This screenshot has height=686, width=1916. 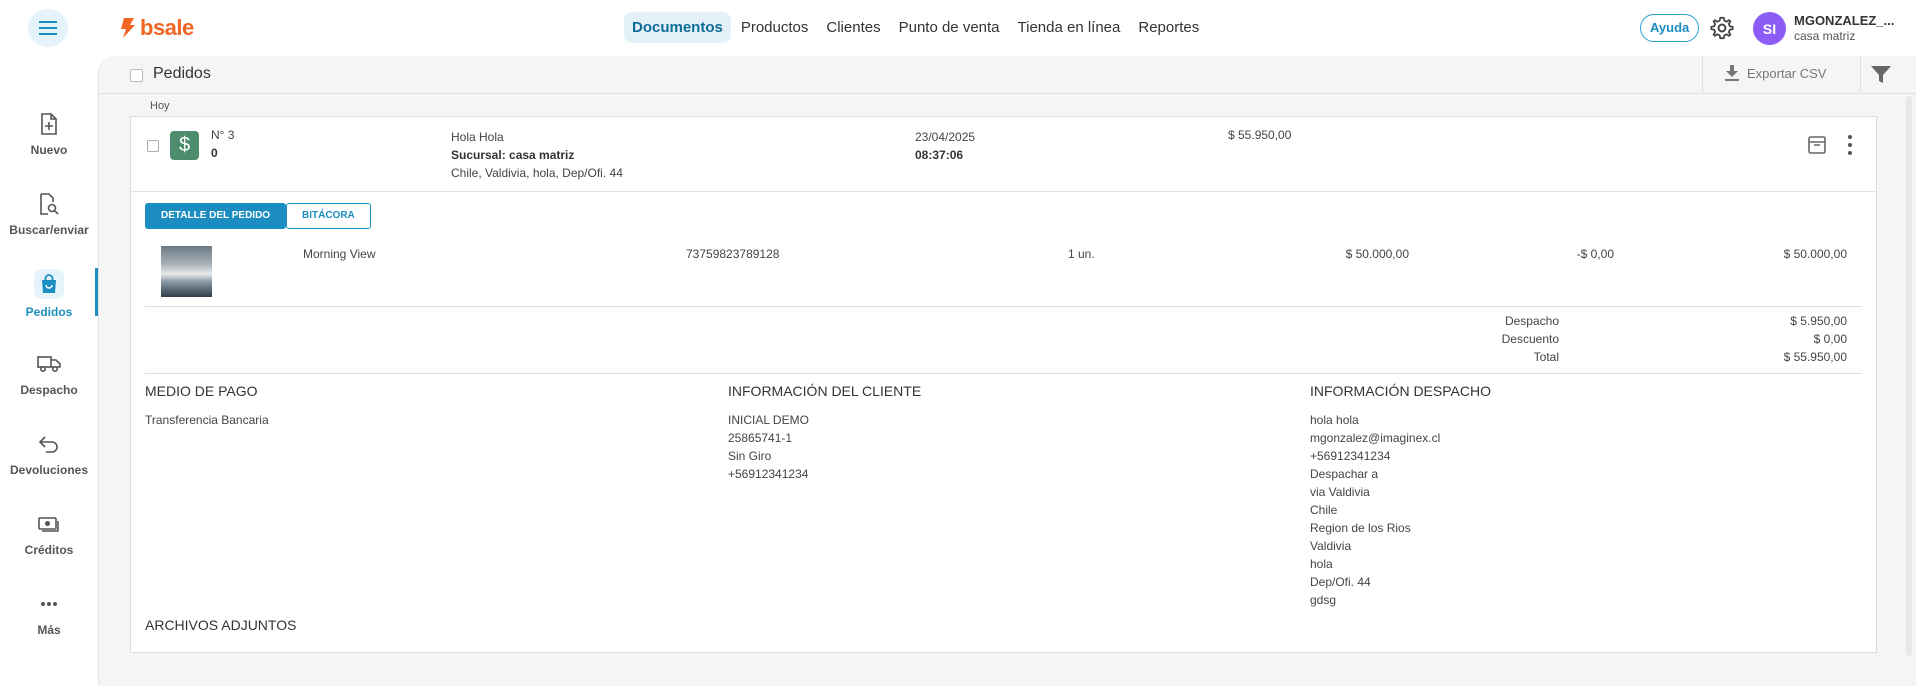 What do you see at coordinates (49, 124) in the screenshot?
I see `new-document-icon` at bounding box center [49, 124].